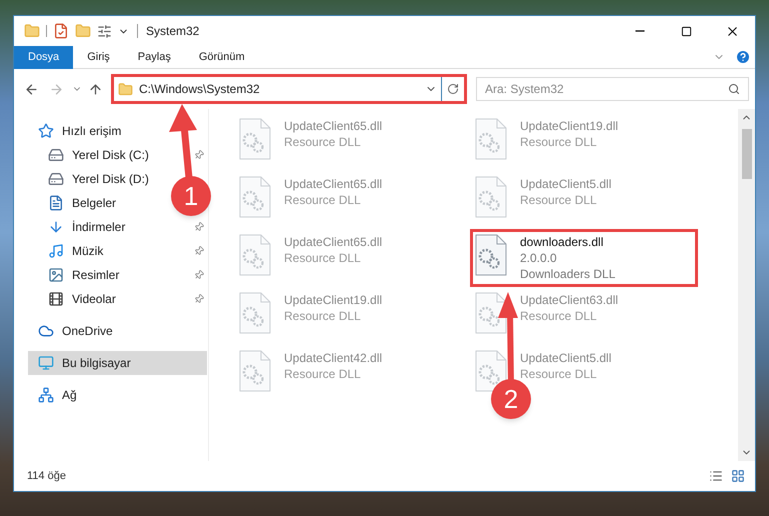 This screenshot has height=516, width=769. What do you see at coordinates (539, 258) in the screenshot?
I see `file-detail: 2.0.0.0` at bounding box center [539, 258].